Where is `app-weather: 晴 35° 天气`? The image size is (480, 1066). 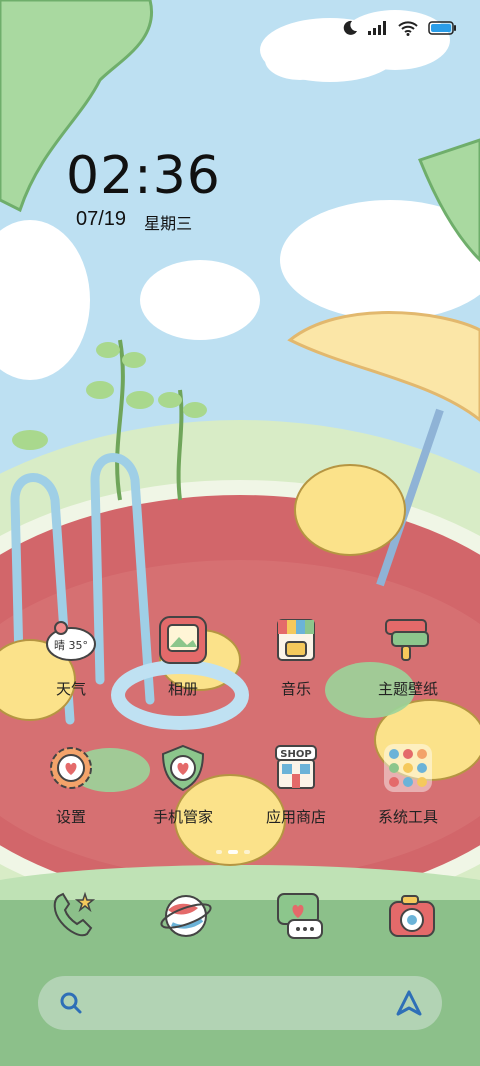 app-weather: 晴 35° 天气 is located at coordinates (71, 656).